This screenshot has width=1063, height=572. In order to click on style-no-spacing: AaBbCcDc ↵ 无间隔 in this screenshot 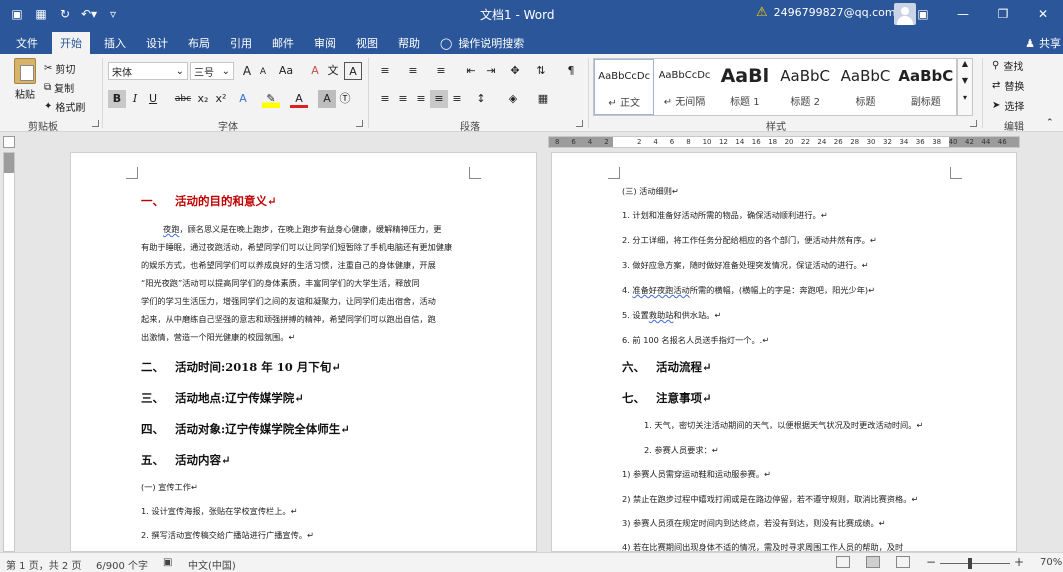, I will do `click(684, 87)`.